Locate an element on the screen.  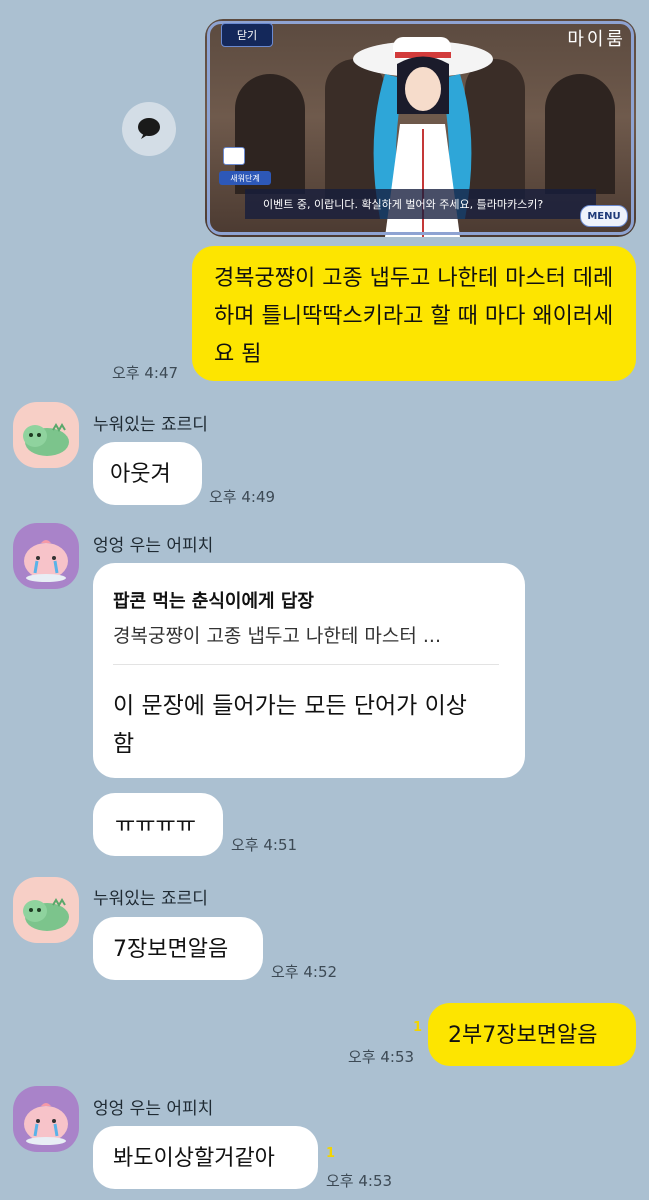
share-button is located at coordinates (149, 129).